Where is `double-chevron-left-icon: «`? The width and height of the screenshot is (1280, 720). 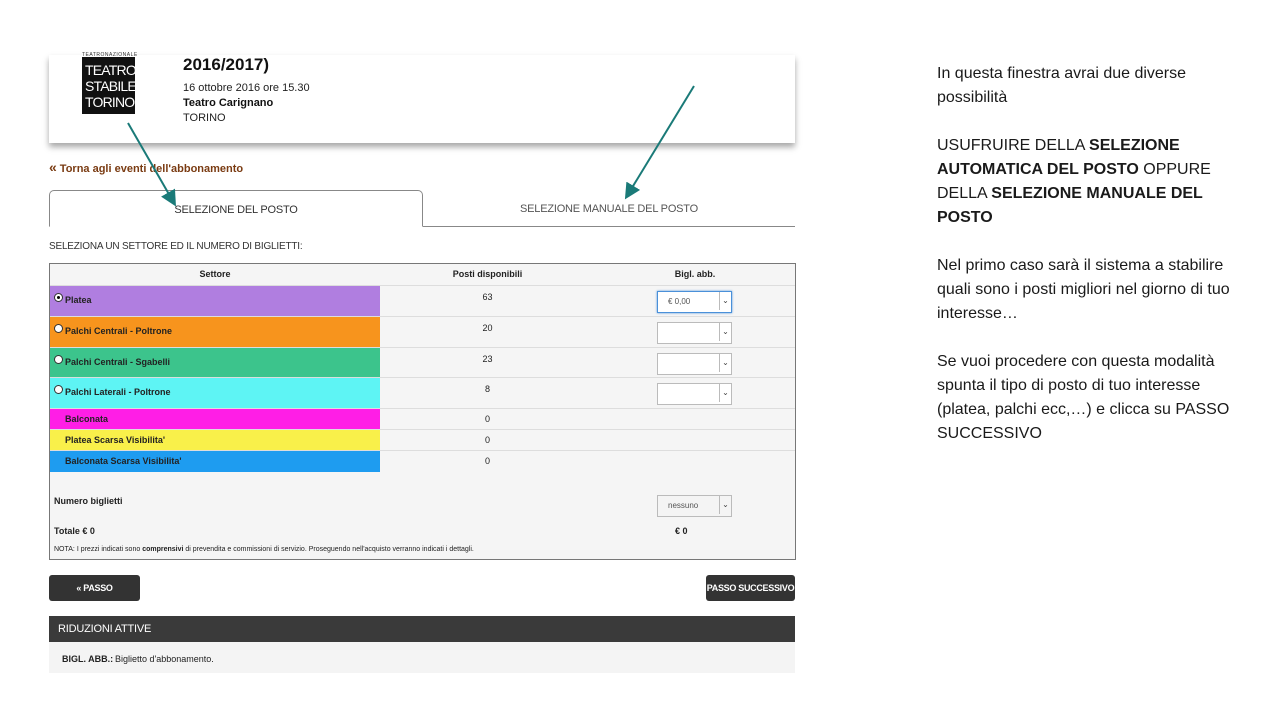
double-chevron-left-icon: « is located at coordinates (53, 167).